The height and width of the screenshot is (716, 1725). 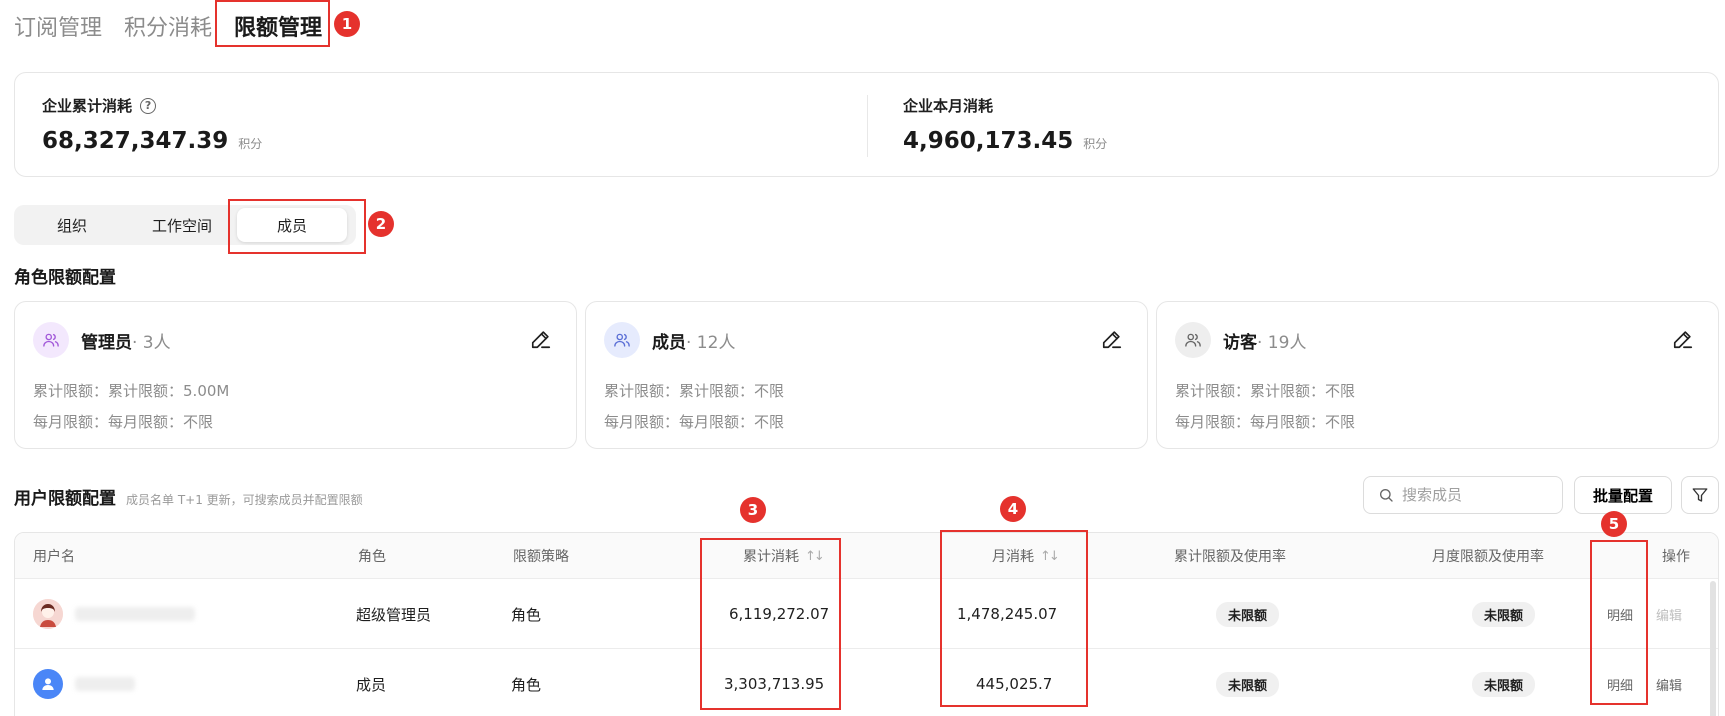 What do you see at coordinates (1623, 495) in the screenshot?
I see `batch-config-button: 批量配置` at bounding box center [1623, 495].